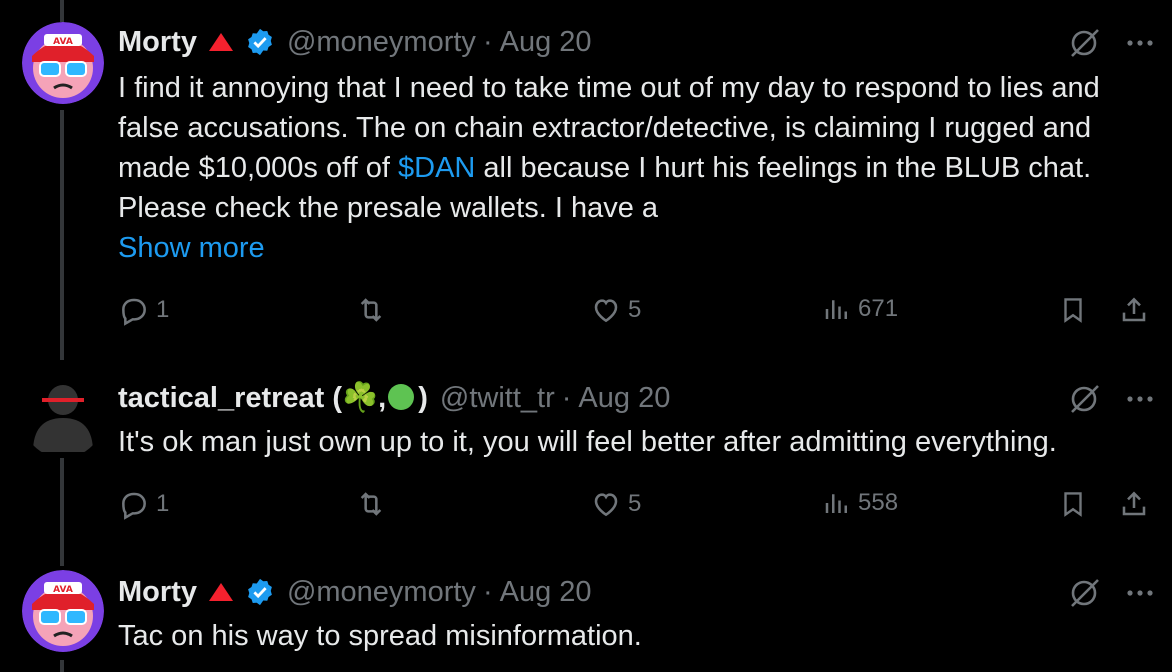 The height and width of the screenshot is (672, 1172). Describe the element at coordinates (382, 398) in the screenshot. I see `author-name-comma: ,` at that location.